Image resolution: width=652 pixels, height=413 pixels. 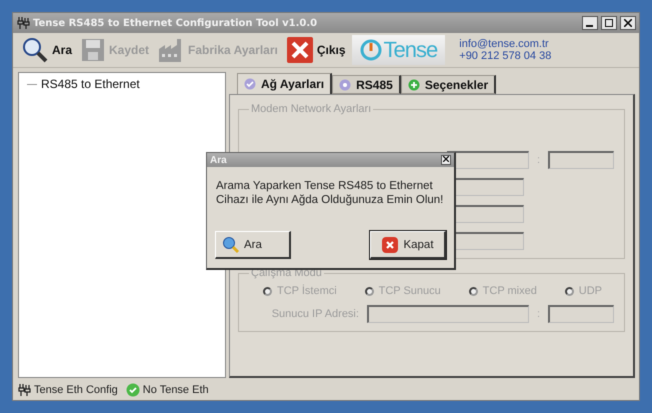 What do you see at coordinates (311, 109) in the screenshot?
I see `group-title: Modem Network Ayarları` at bounding box center [311, 109].